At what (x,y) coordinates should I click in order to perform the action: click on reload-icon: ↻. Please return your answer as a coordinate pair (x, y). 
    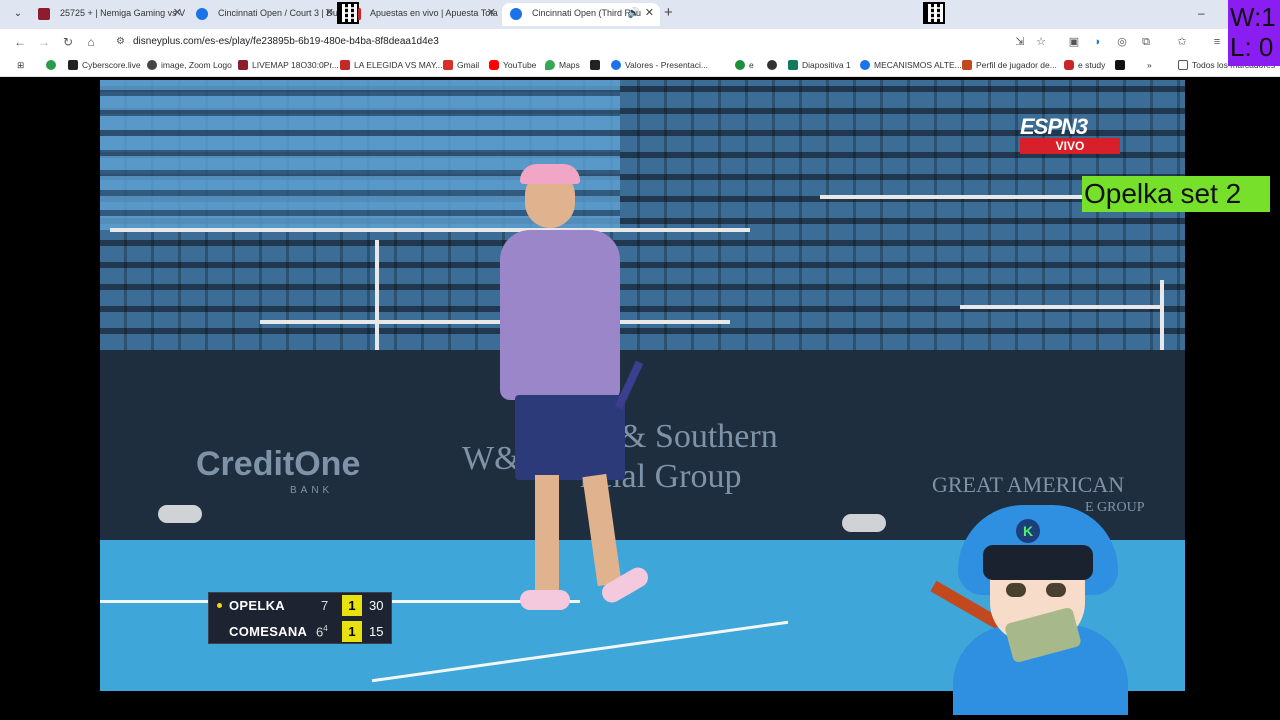
    Looking at the image, I should click on (68, 42).